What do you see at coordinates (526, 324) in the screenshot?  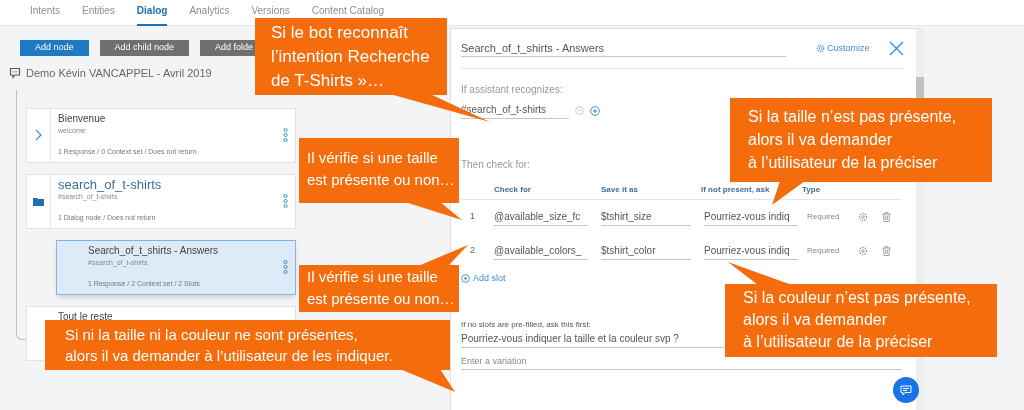 I see `prefill-label: If no slots are pre-filled, ask this first:` at bounding box center [526, 324].